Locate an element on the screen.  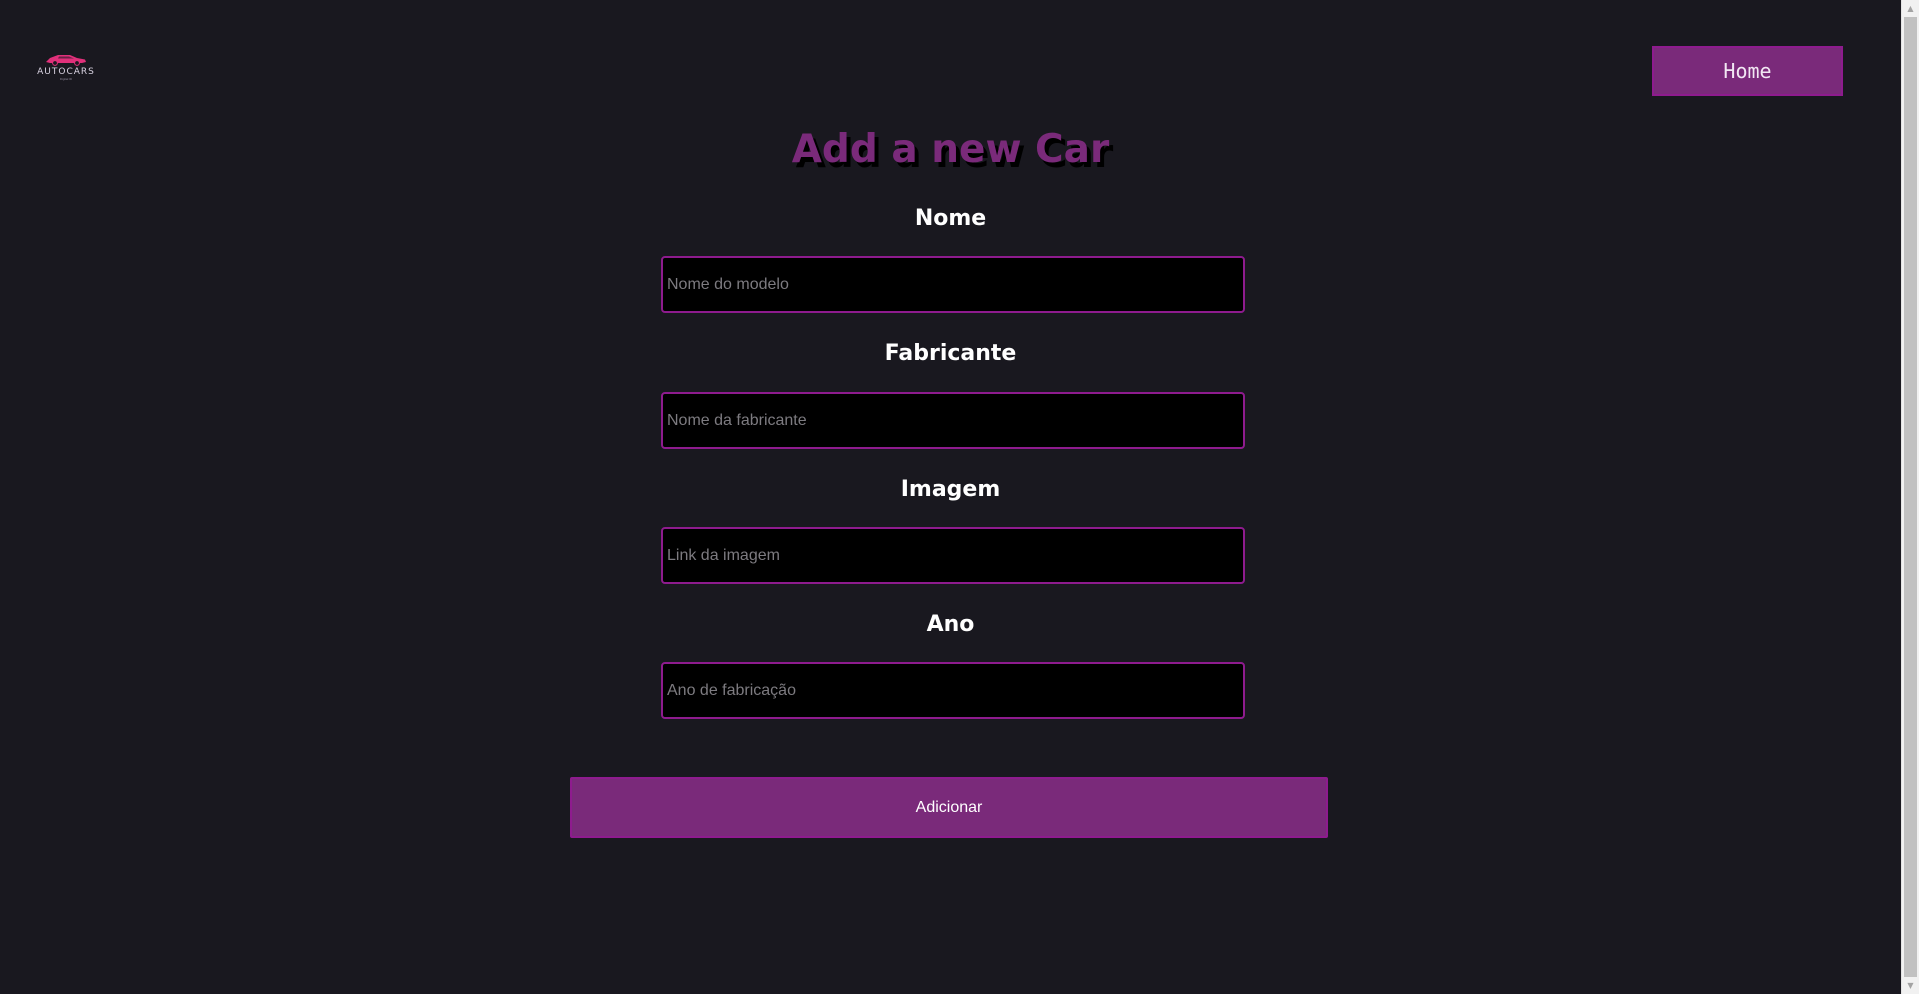
fabricante-label: Fabricante is located at coordinates (950, 353).